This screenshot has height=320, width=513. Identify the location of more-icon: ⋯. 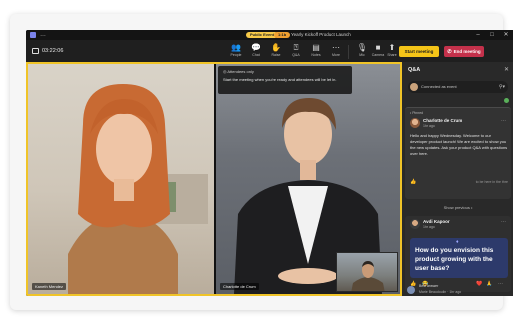
(336, 47).